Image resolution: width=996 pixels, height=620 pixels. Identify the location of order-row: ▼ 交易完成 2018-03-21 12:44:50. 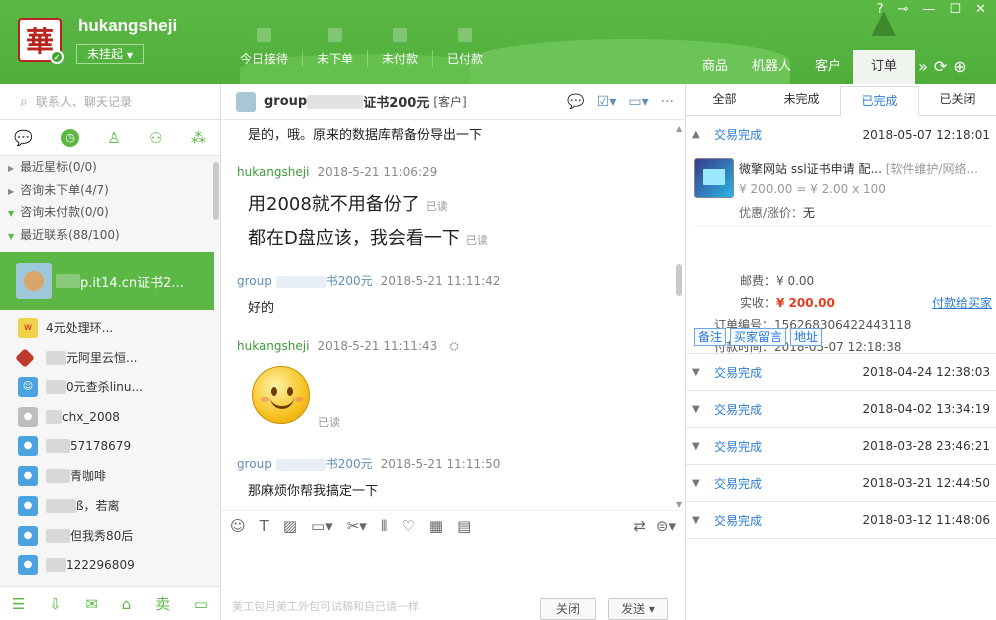
(841, 483).